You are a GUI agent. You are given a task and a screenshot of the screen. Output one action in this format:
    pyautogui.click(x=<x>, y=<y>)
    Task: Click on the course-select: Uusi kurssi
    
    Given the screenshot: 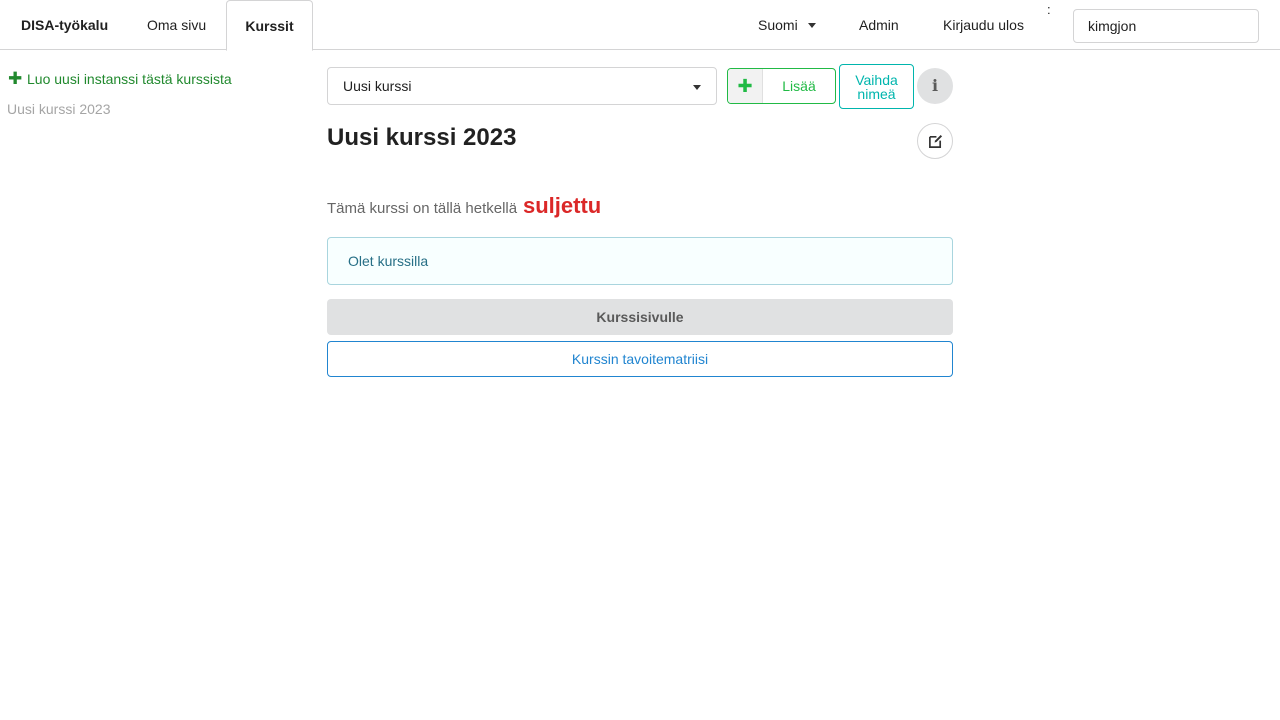 What is the action you would take?
    pyautogui.click(x=522, y=86)
    